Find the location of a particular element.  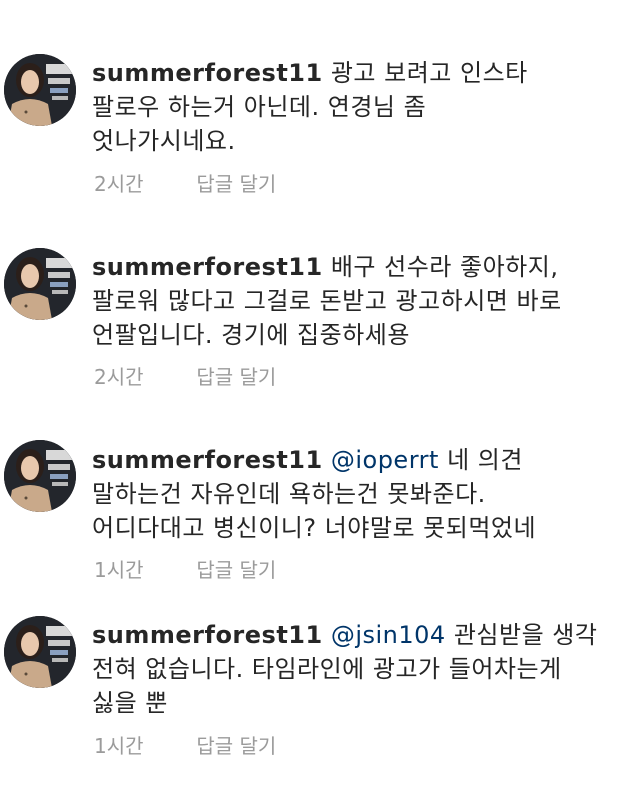

comment-body-line: 엇나가시네요. is located at coordinates (164, 141).